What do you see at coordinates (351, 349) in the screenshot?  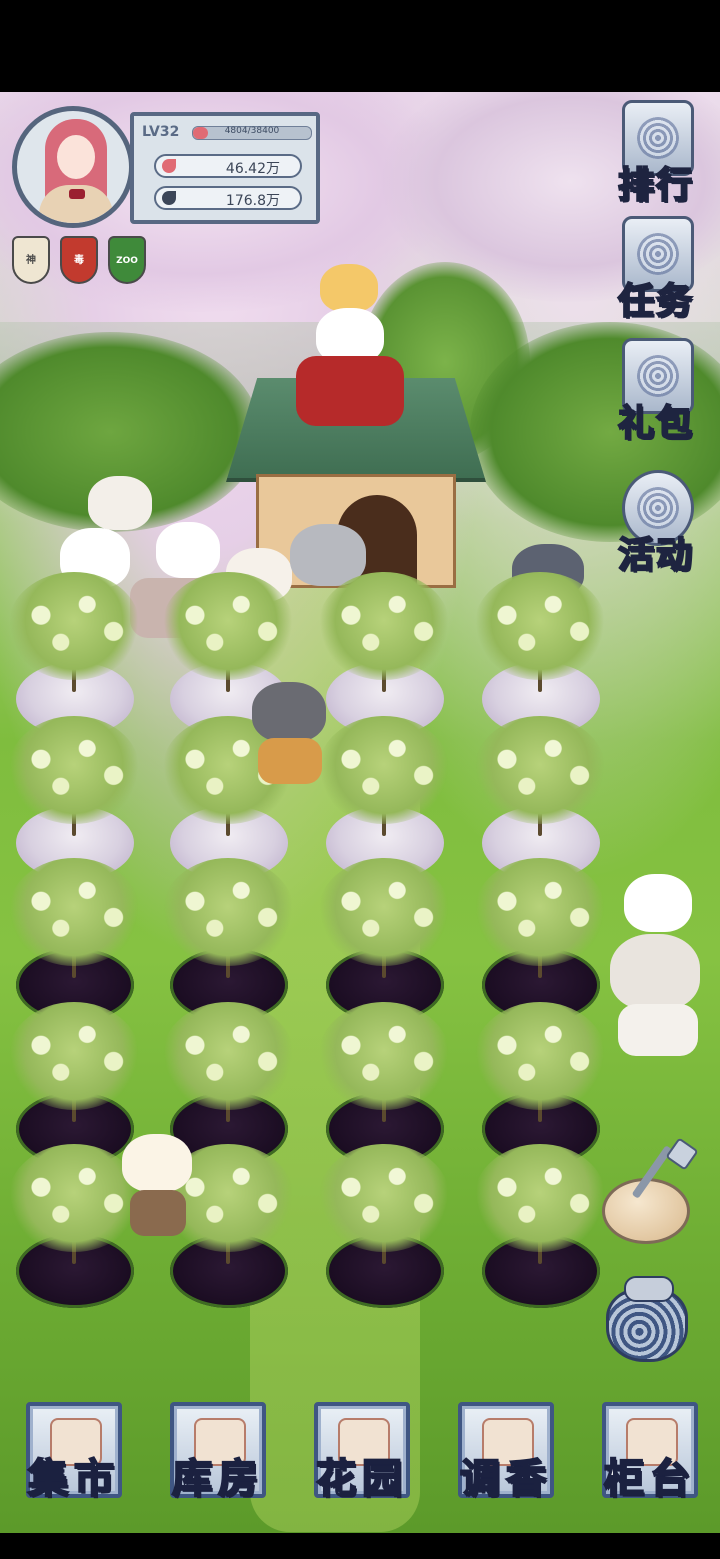 I see `cat-on-roof` at bounding box center [351, 349].